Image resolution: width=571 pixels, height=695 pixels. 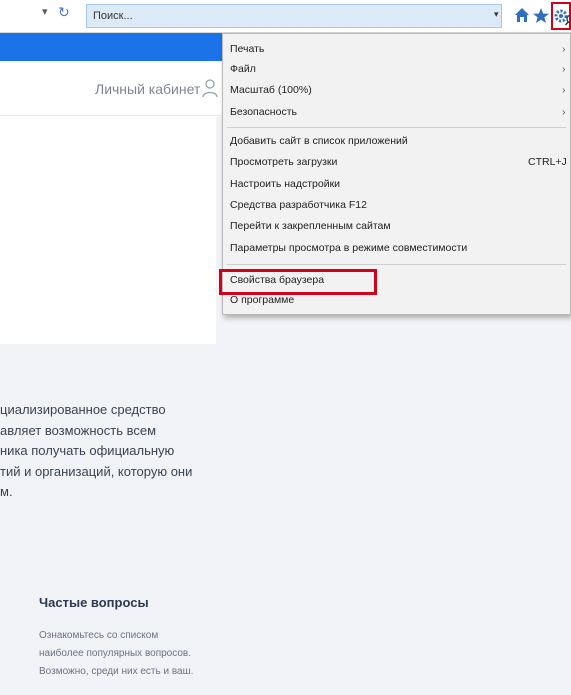 What do you see at coordinates (396, 112) in the screenshot?
I see `menu-item-security: Безопасность ›` at bounding box center [396, 112].